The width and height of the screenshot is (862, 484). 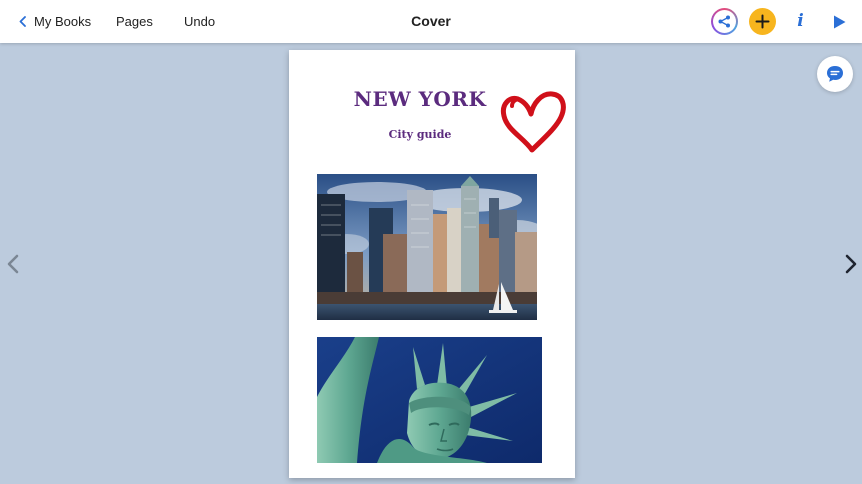 I want to click on next-page-button, so click(x=851, y=264).